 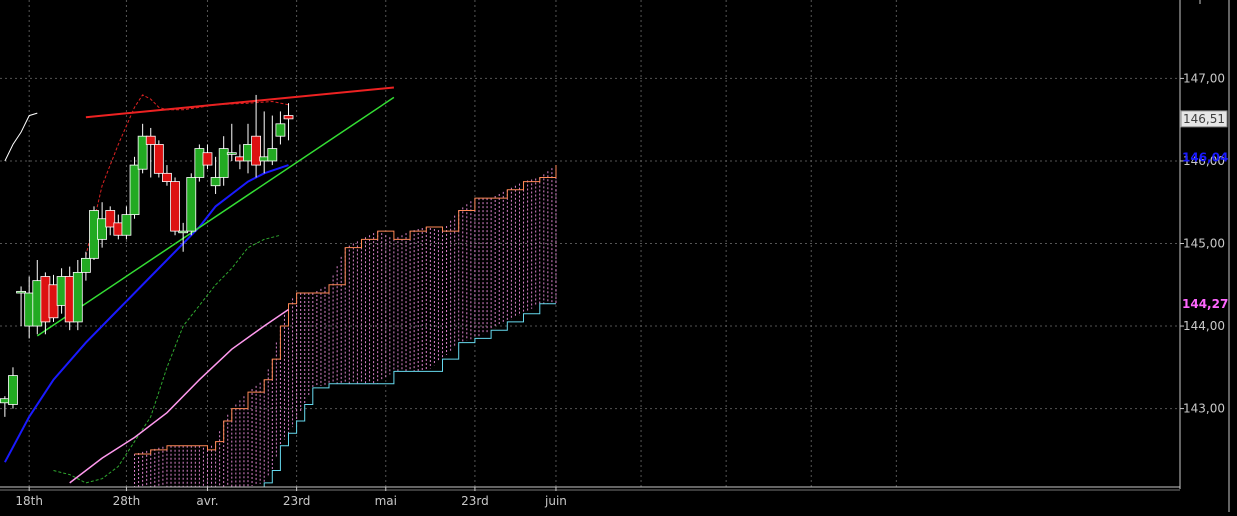 What do you see at coordinates (1205, 304) in the screenshot?
I see `price-marker-label-2: 144,27` at bounding box center [1205, 304].